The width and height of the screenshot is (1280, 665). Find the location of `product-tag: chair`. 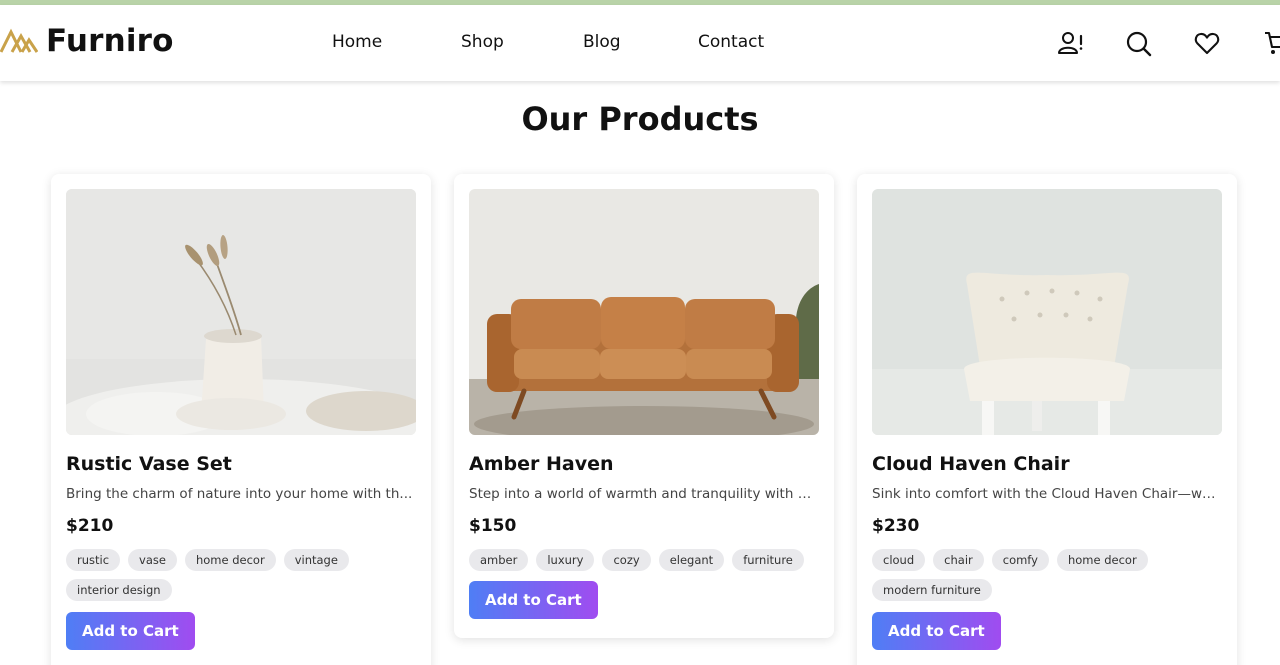

product-tag: chair is located at coordinates (958, 560).